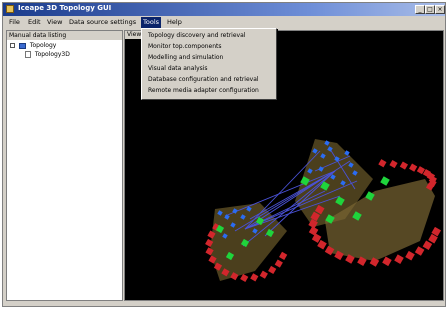 The image size is (448, 309). Describe the element at coordinates (64, 35) in the screenshot. I see `tree-panel-header: Manual data listing` at that location.